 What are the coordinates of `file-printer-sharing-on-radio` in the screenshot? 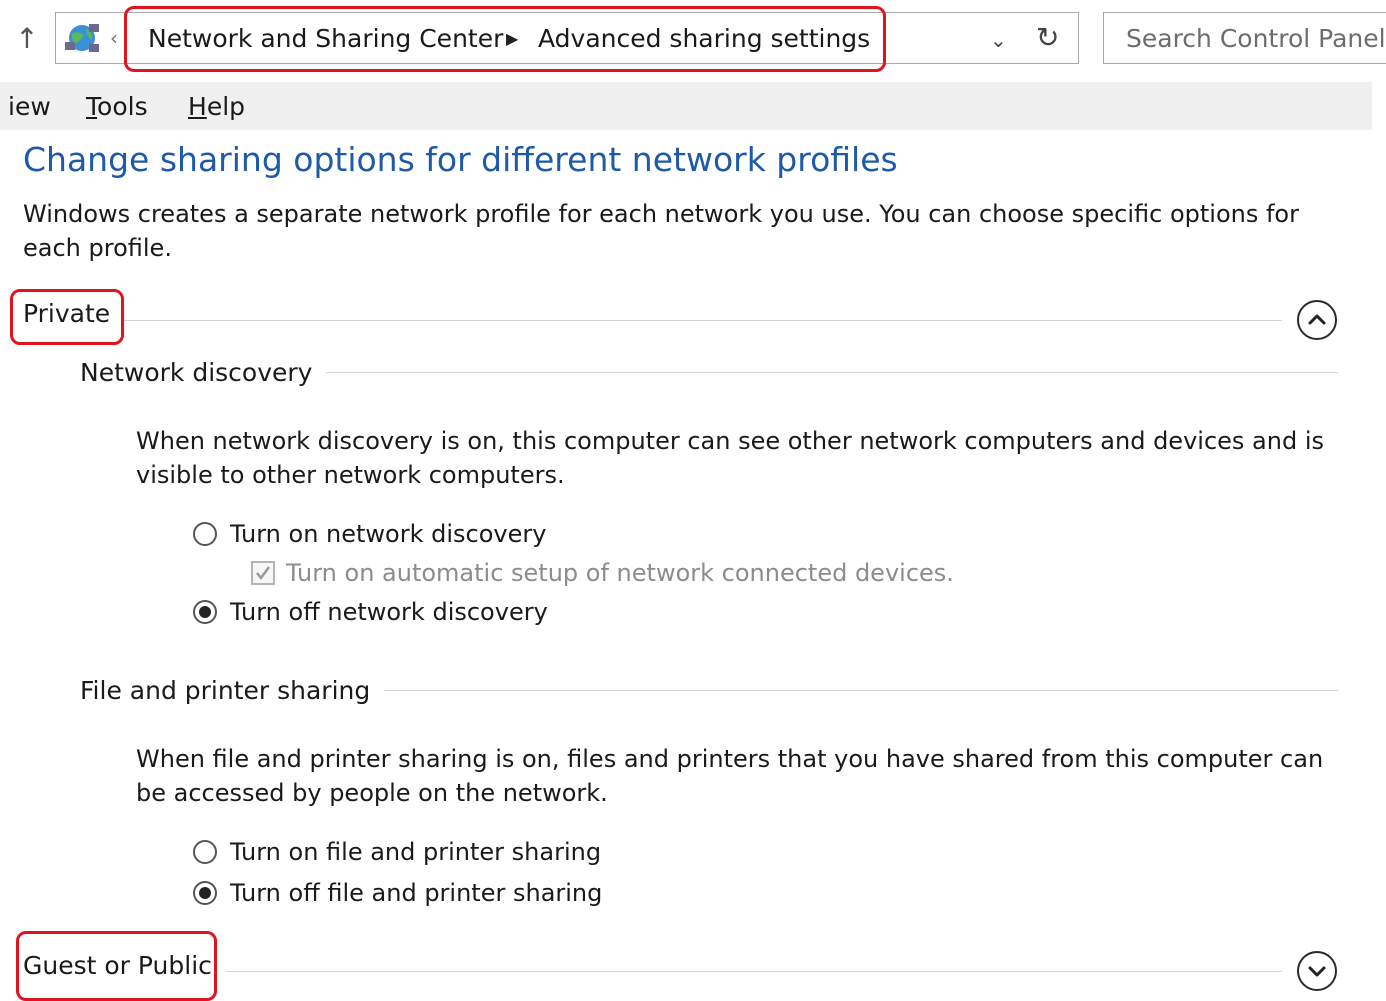 It's located at (205, 852).